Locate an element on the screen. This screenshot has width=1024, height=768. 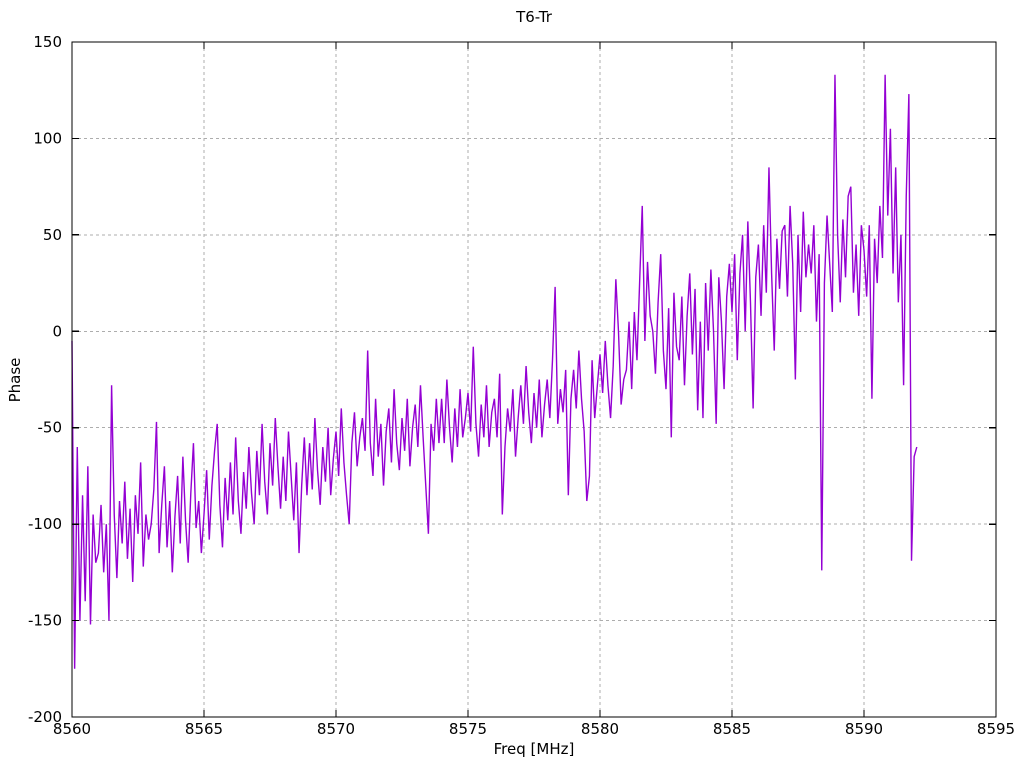
y-tick-label: -150 is located at coordinates (45, 621).